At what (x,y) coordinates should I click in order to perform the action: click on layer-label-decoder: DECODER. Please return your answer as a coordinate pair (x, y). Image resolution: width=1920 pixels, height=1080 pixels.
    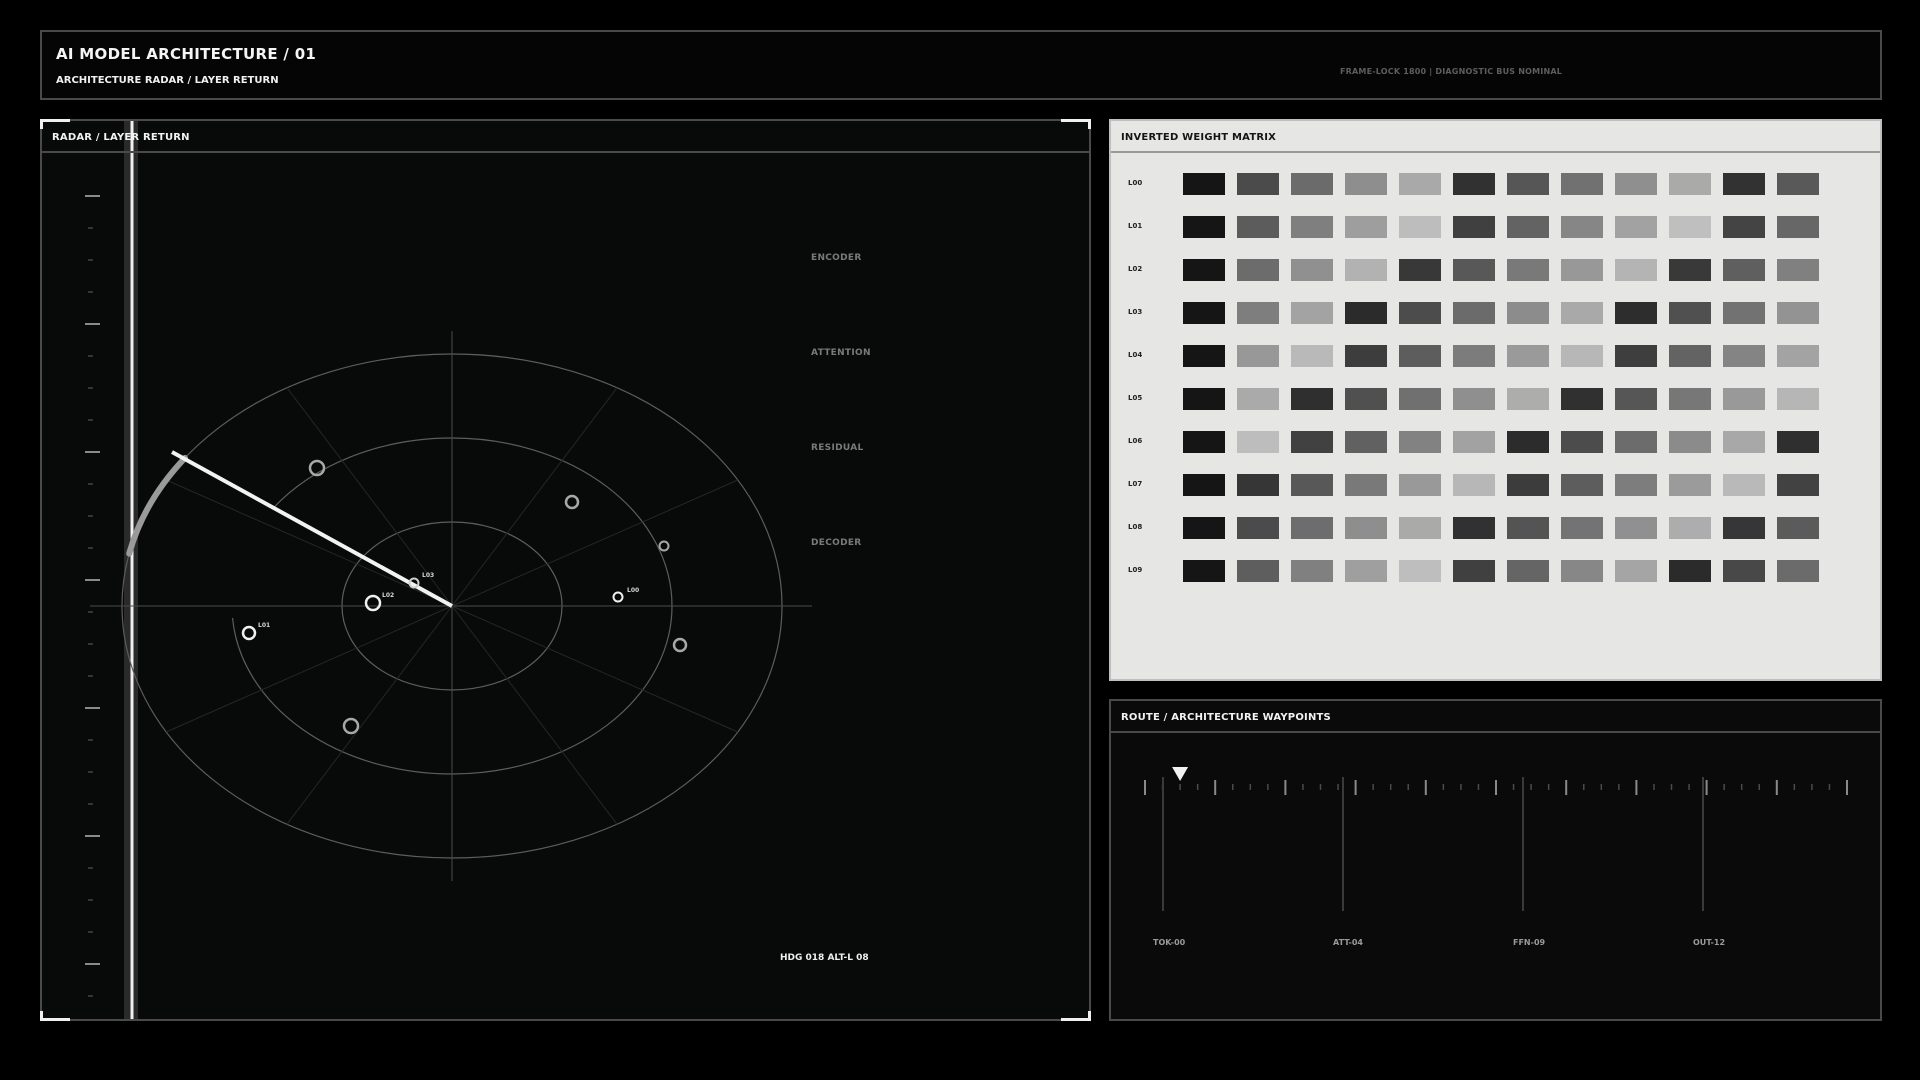
    Looking at the image, I should click on (836, 543).